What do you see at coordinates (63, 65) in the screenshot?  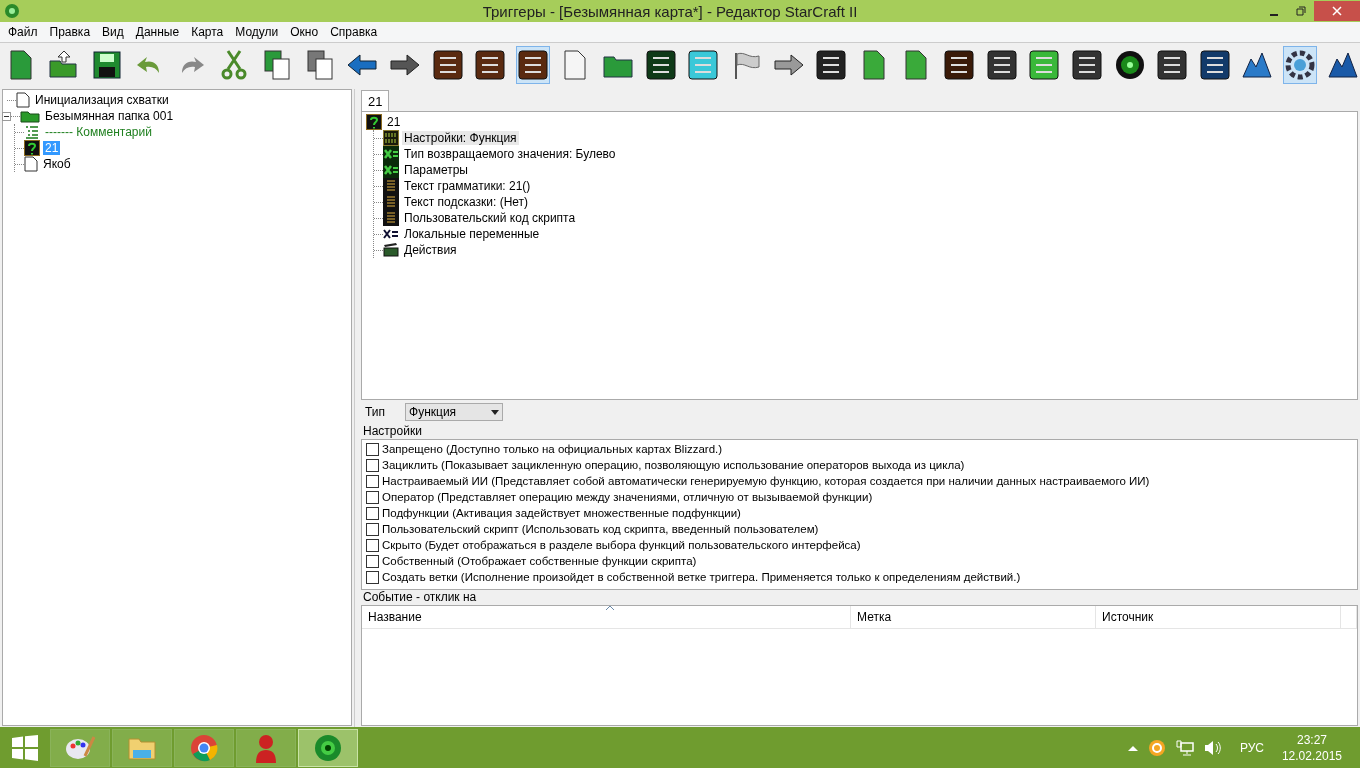 I see `open-folder-icon` at bounding box center [63, 65].